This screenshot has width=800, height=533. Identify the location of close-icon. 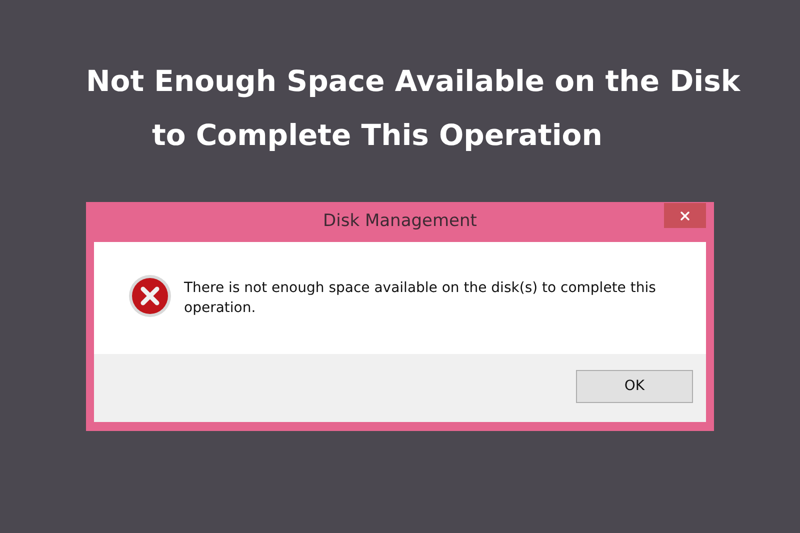
(685, 215).